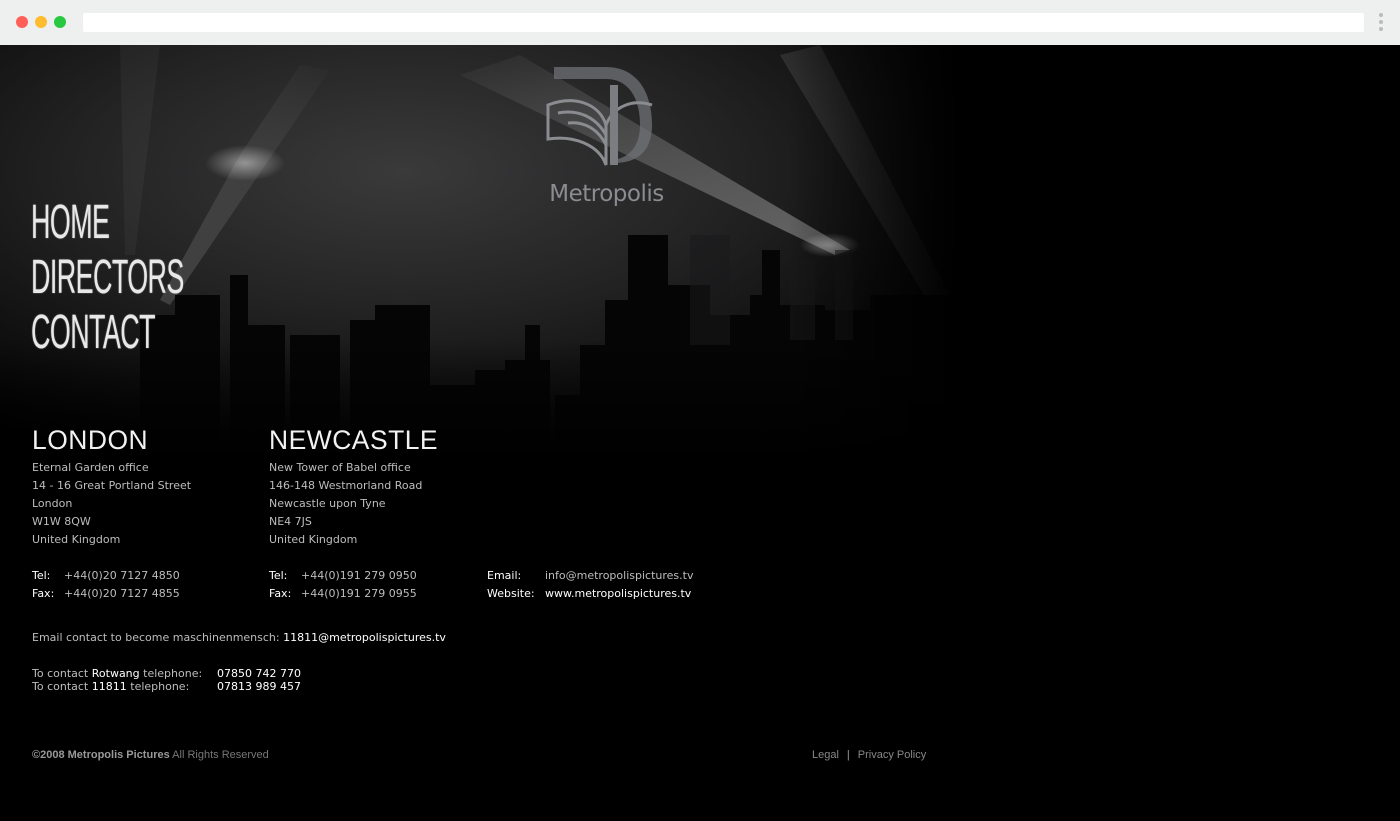 This screenshot has width=1400, height=821. I want to click on browser-chrome, so click(700, 22).